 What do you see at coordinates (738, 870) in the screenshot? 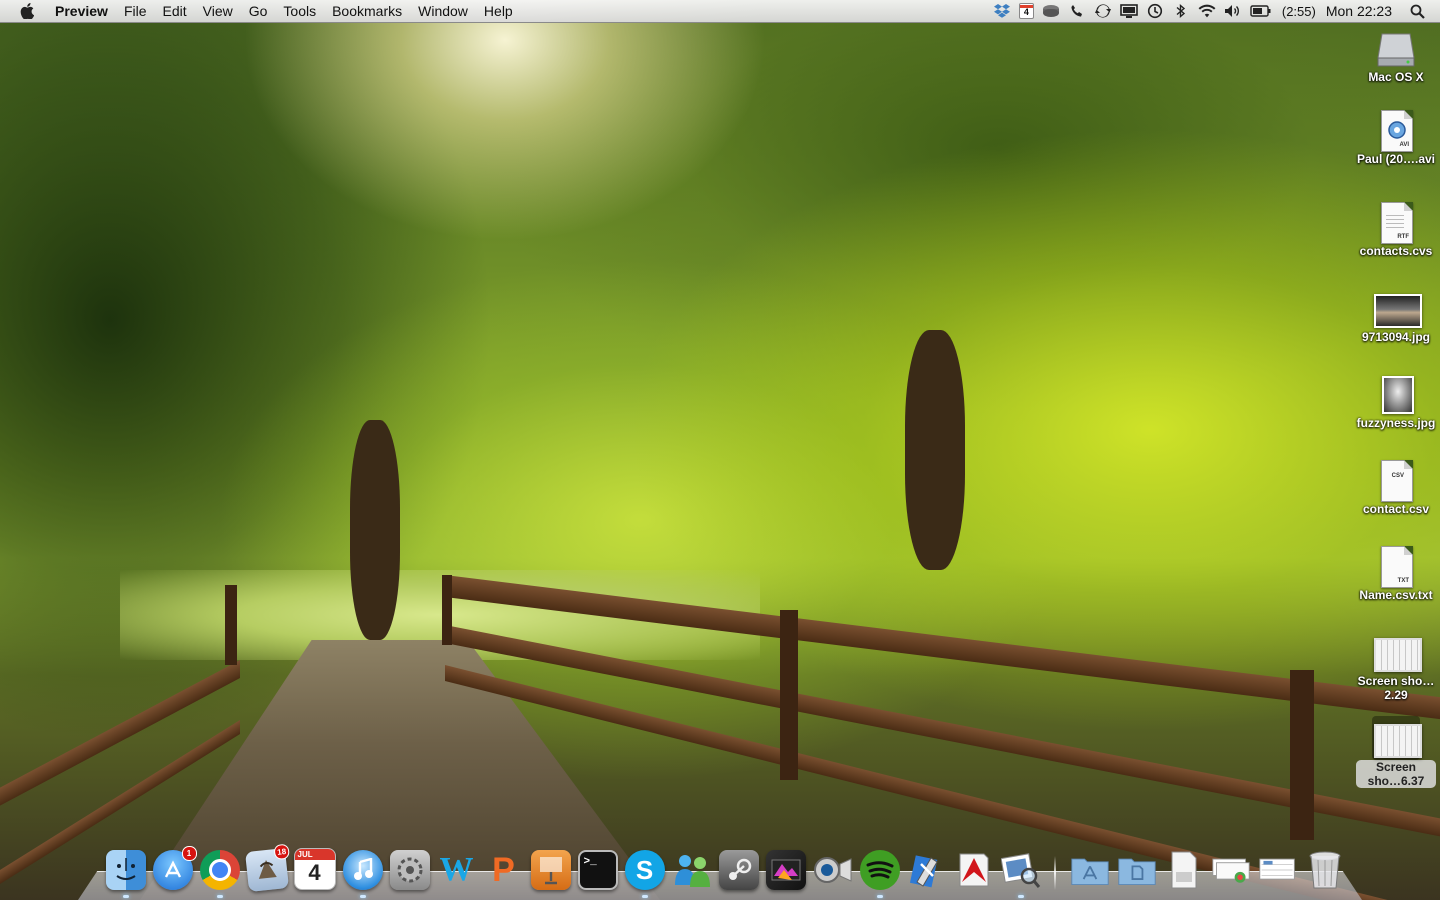
I see `steam-icon` at bounding box center [738, 870].